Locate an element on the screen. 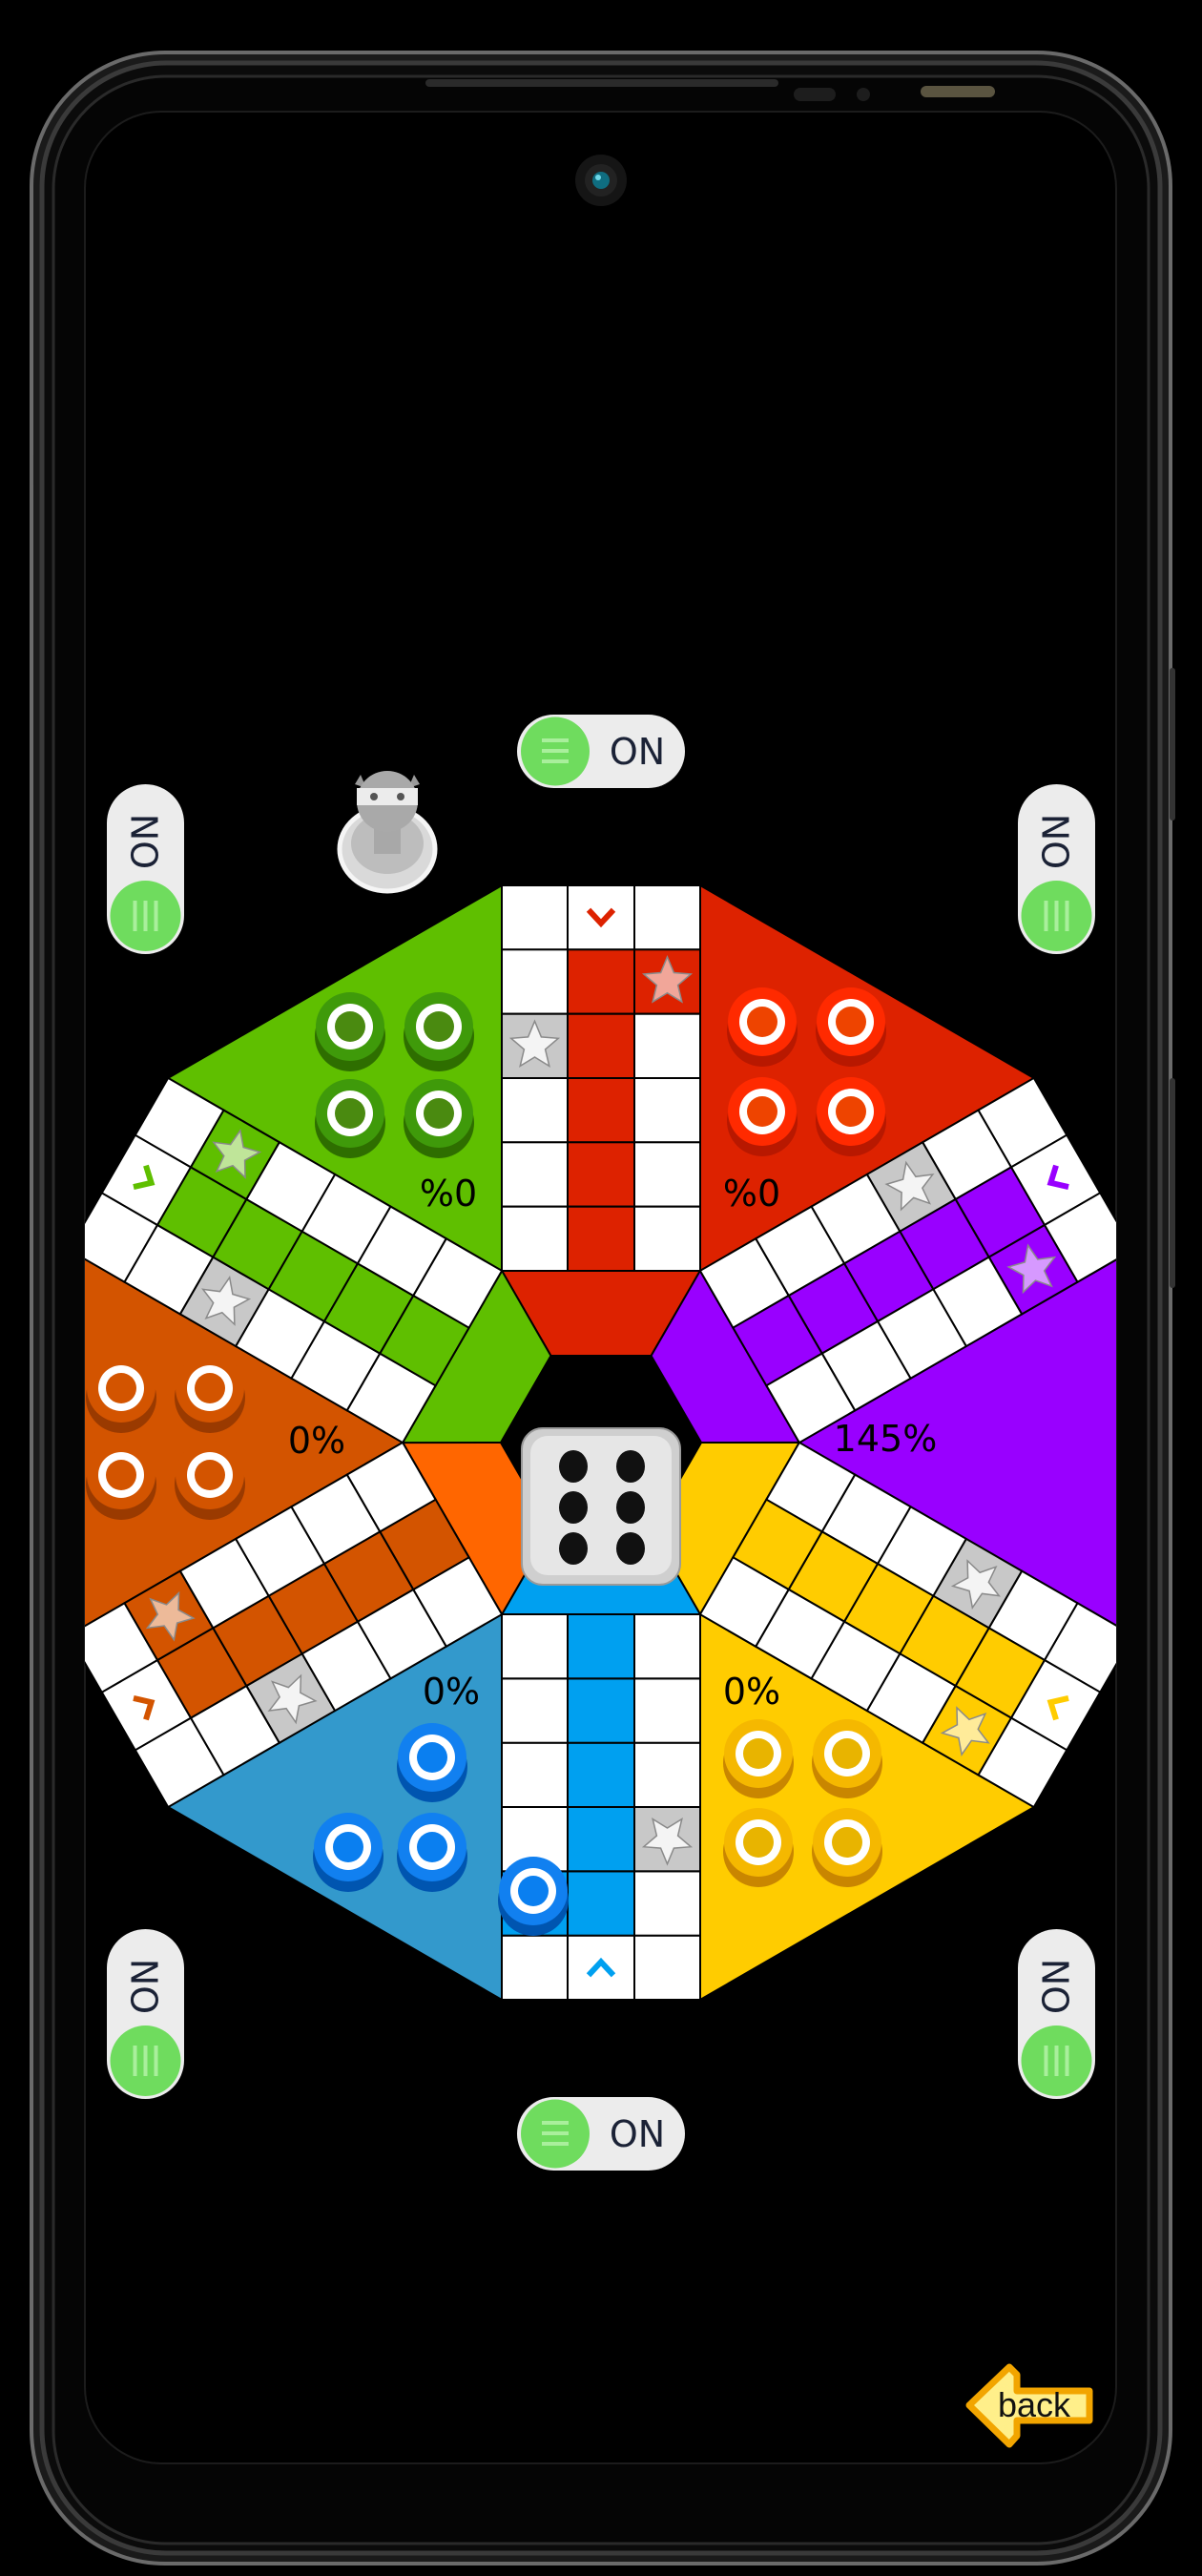  progress-label-orange: 0% is located at coordinates (317, 1441).